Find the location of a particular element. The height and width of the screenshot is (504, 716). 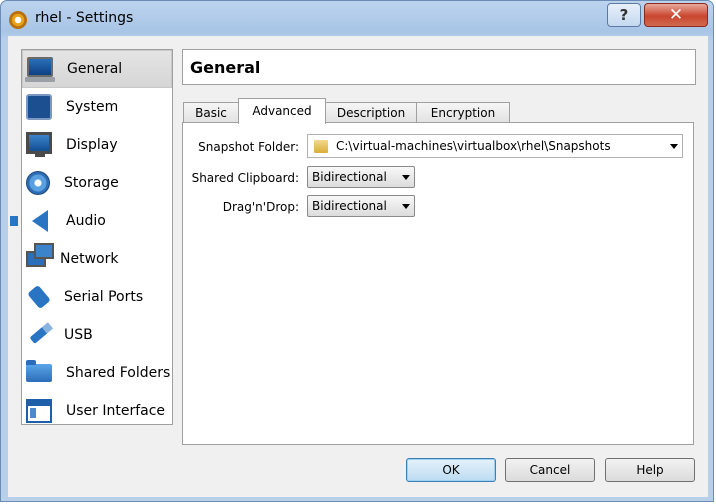

sidebar-item-label: General is located at coordinates (95, 69).